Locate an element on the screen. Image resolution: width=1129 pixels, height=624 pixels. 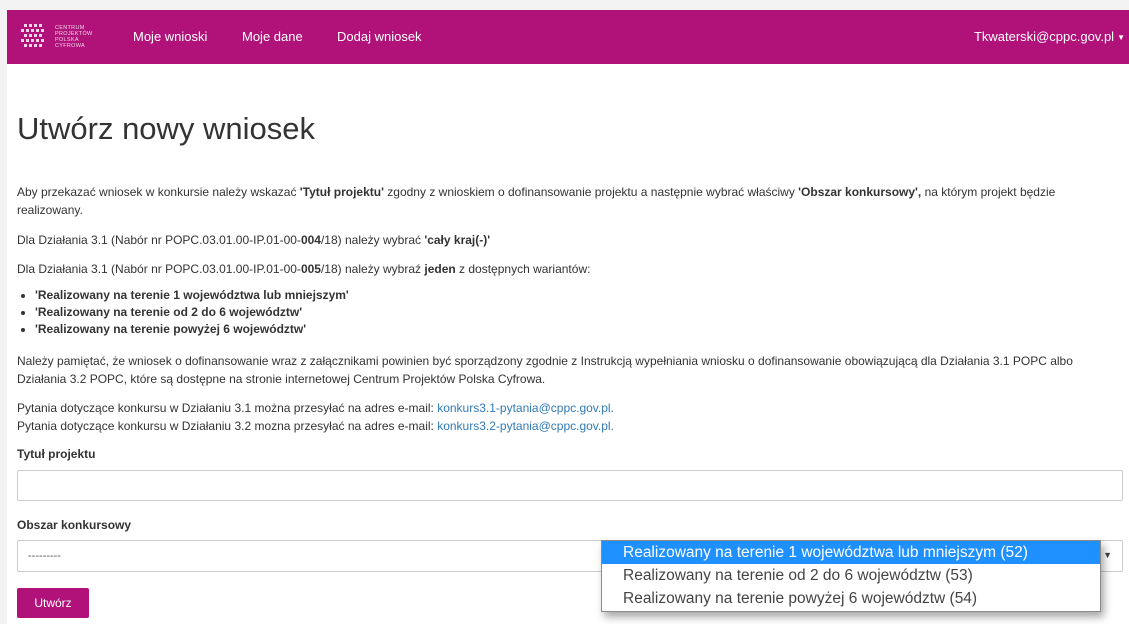
nav-moje-wnioski: Moje wnioski is located at coordinates (170, 36).